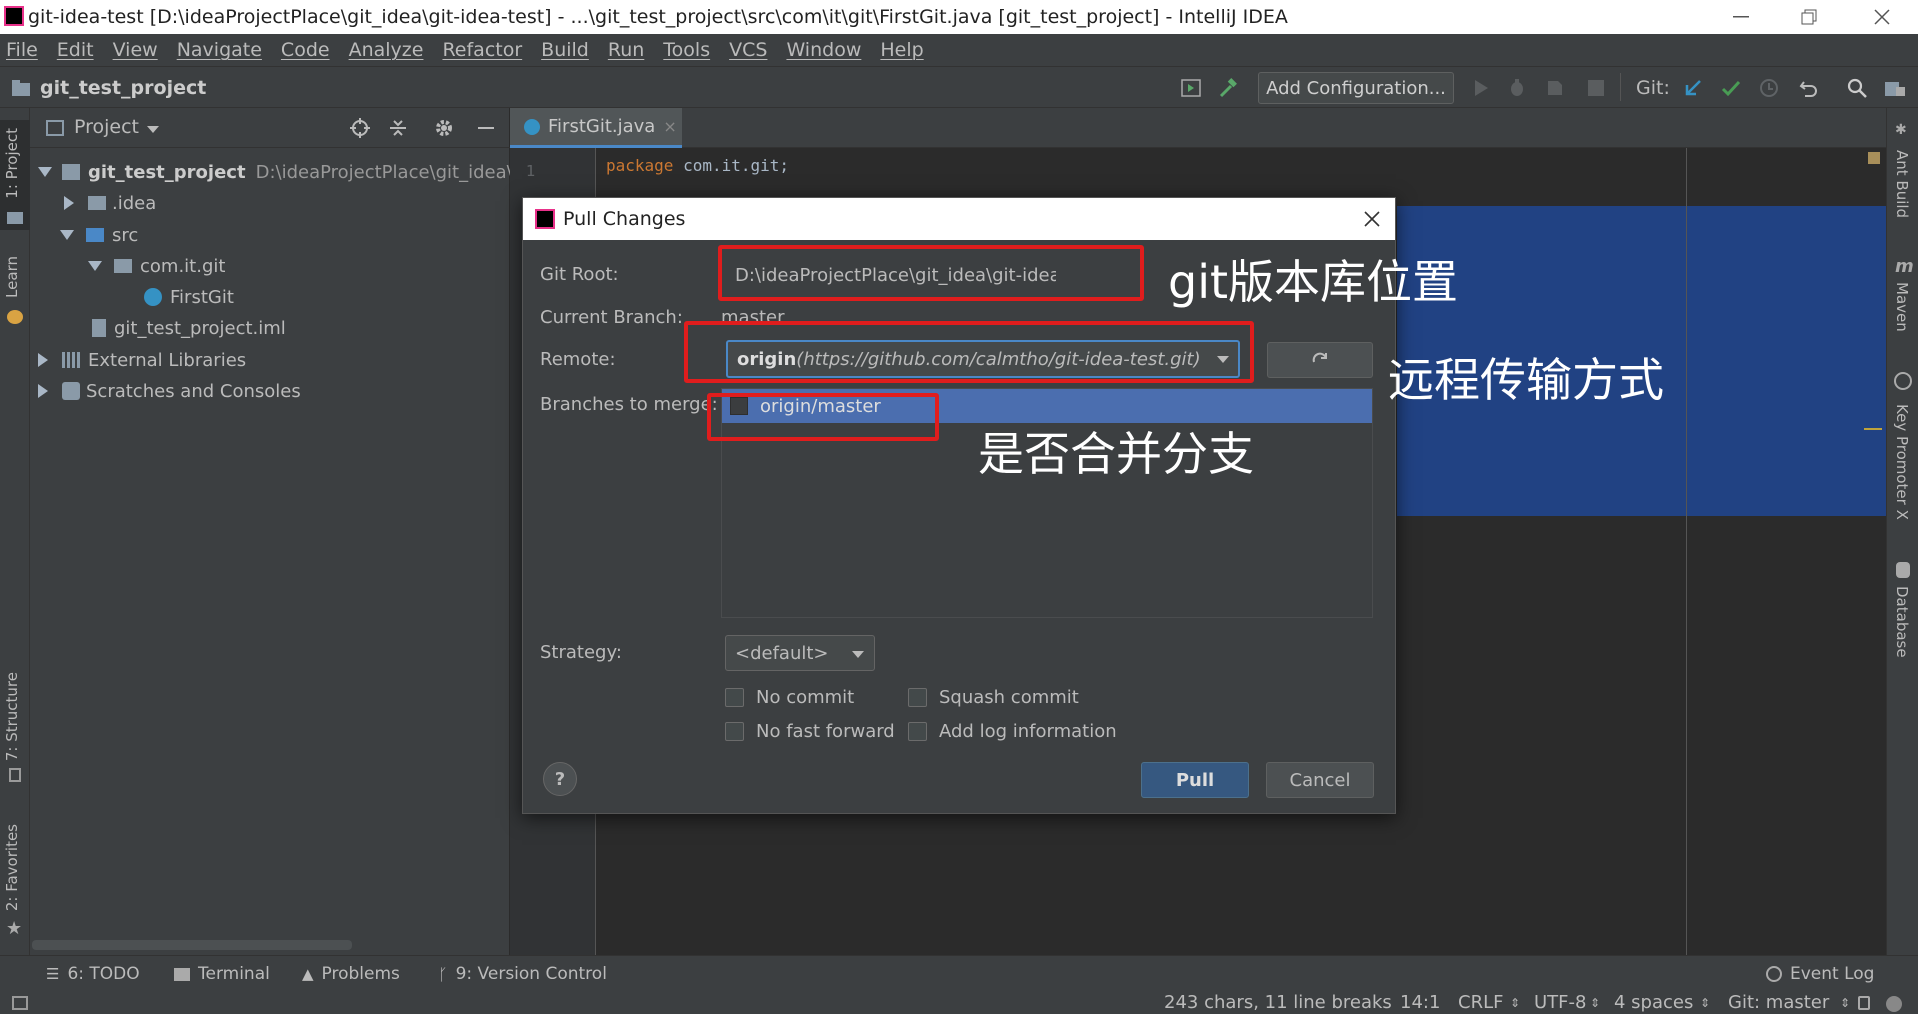 This screenshot has height=1014, width=1918. What do you see at coordinates (1555, 88) in the screenshot?
I see `coverage-icon` at bounding box center [1555, 88].